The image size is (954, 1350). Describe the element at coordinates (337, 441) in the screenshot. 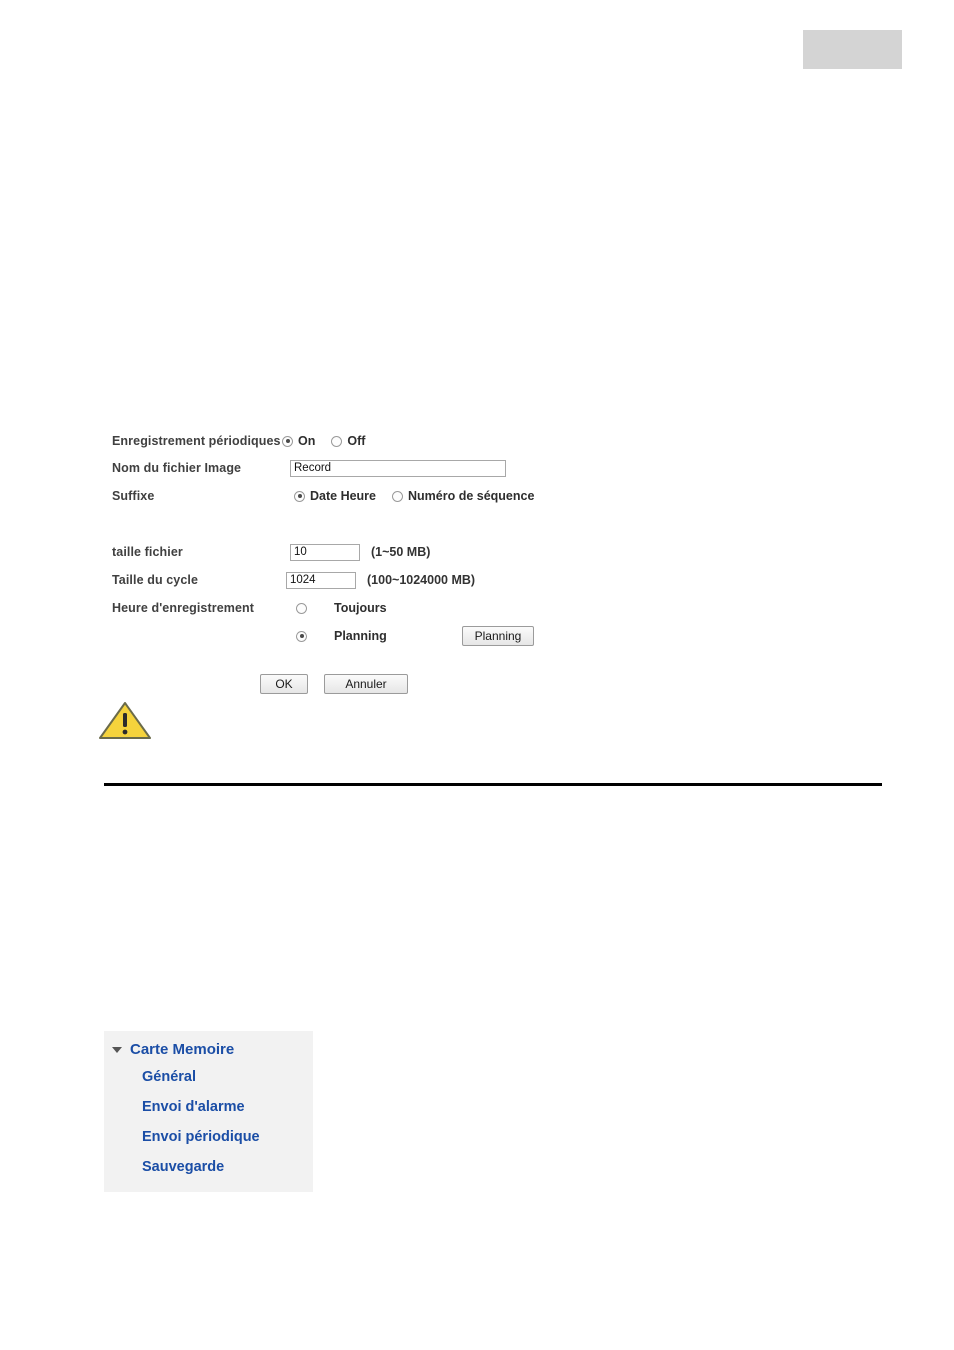

I see `radio-periodic-off` at that location.